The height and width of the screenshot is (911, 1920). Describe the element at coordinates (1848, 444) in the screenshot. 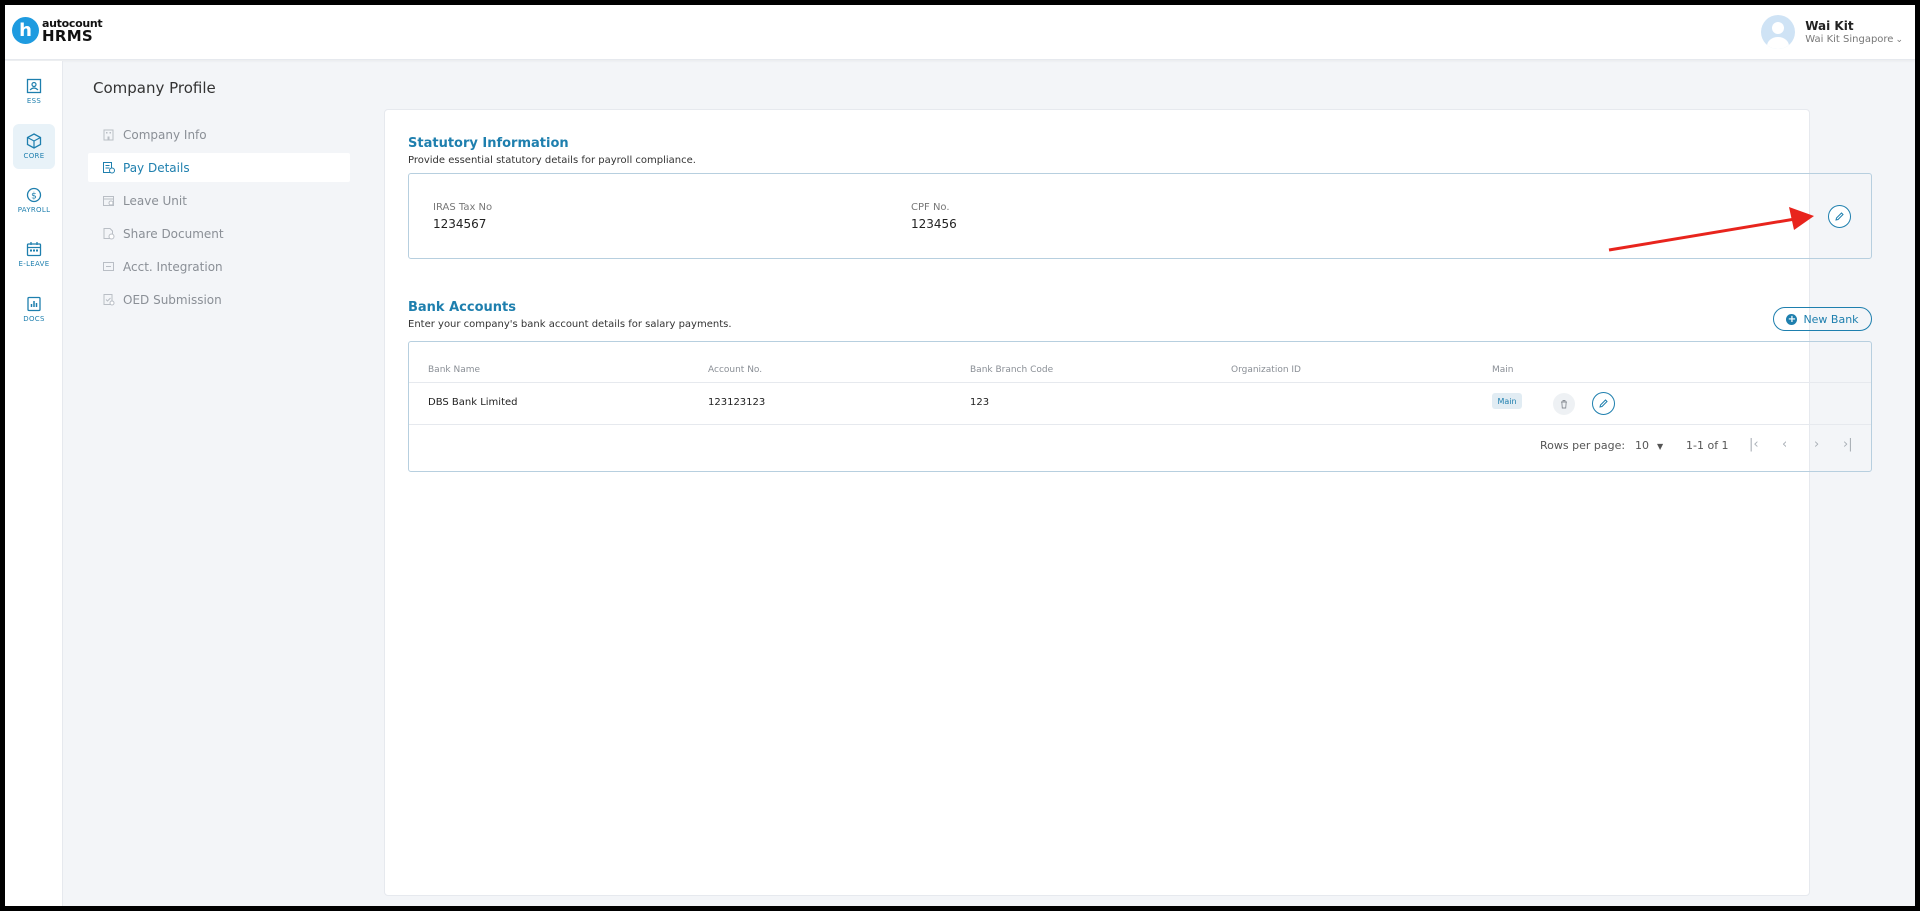

I see `last-page-icon: ›|` at that location.